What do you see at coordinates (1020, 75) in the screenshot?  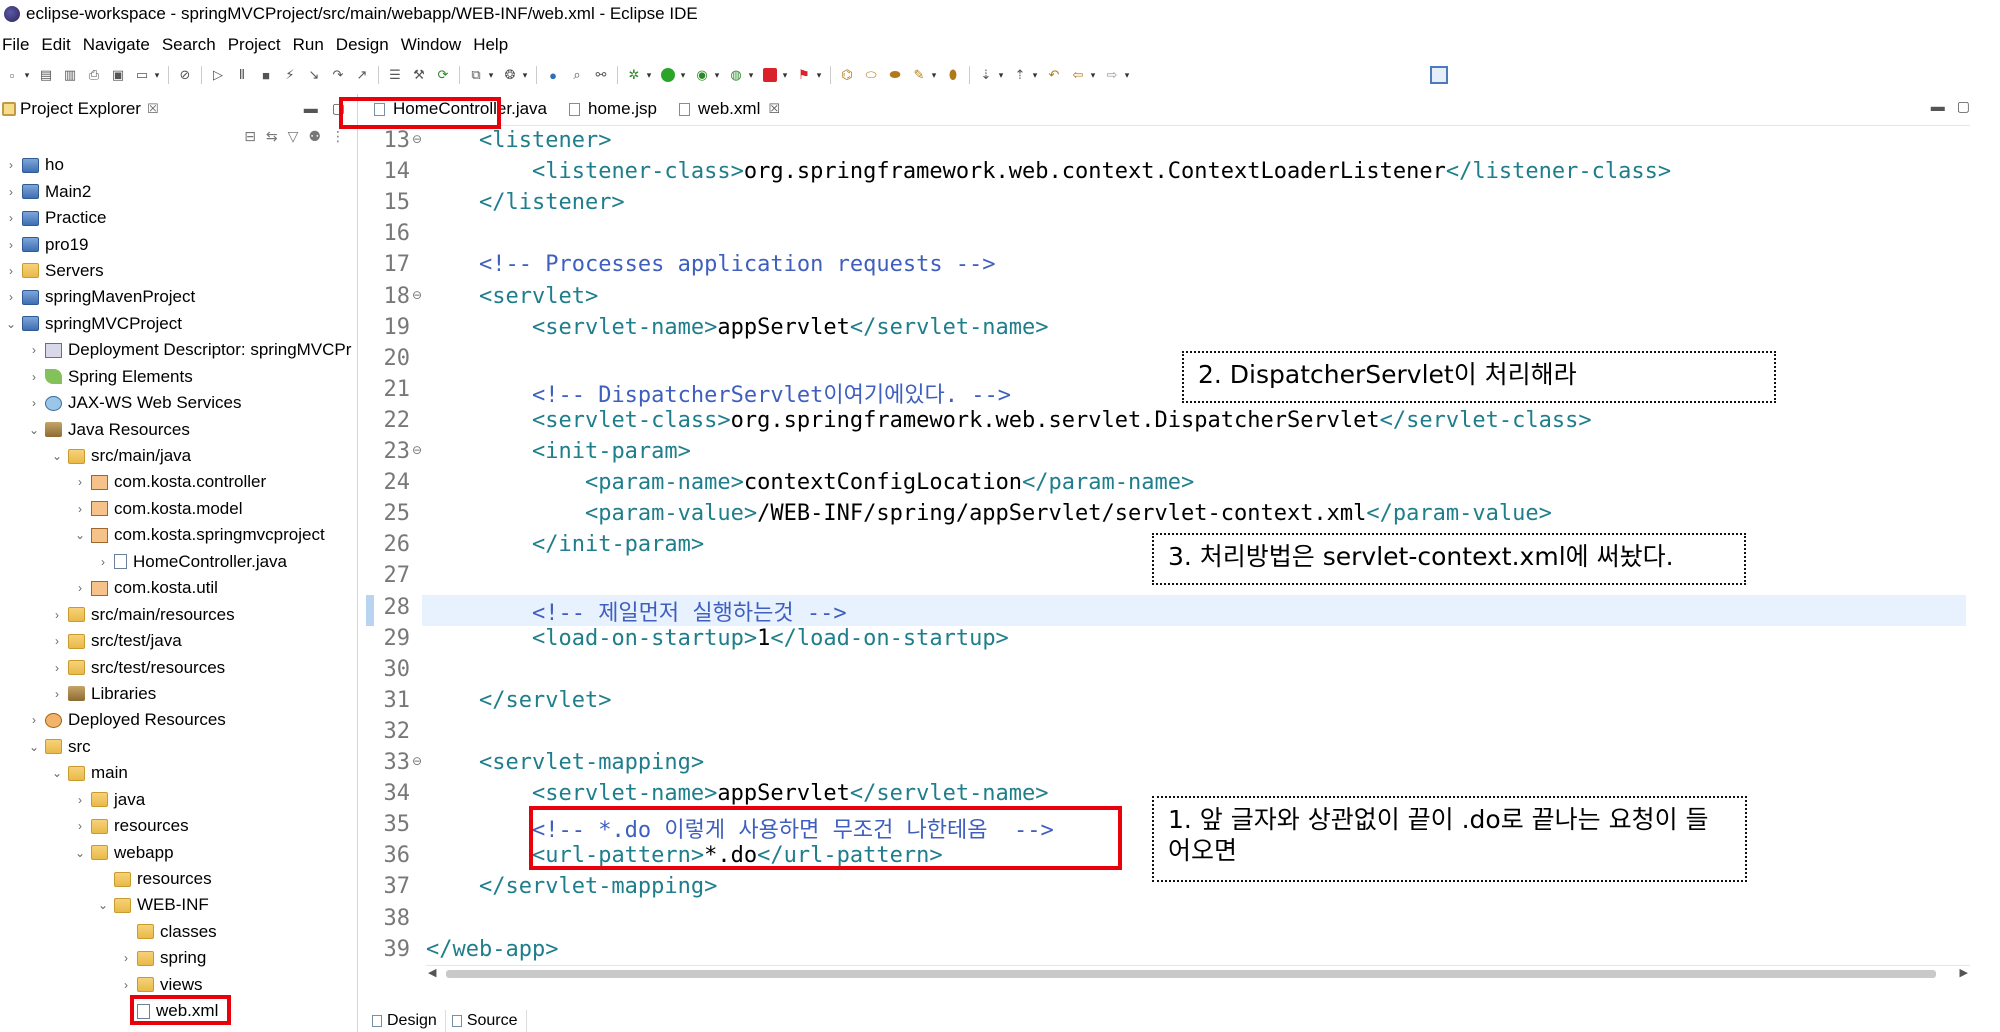 I see `prev-annotation-icon: ⇡` at bounding box center [1020, 75].